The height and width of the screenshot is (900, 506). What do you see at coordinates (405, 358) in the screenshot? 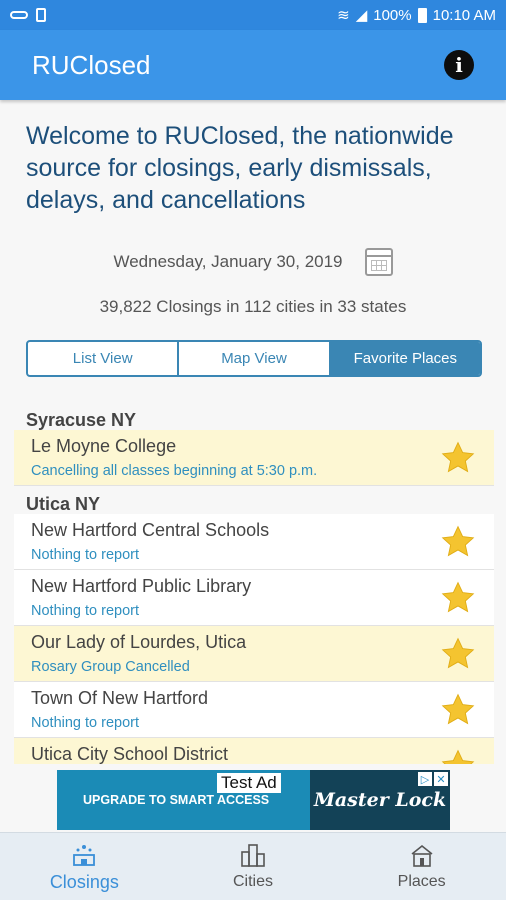
I see `tab-favorite-places: Favorite Places` at bounding box center [405, 358].